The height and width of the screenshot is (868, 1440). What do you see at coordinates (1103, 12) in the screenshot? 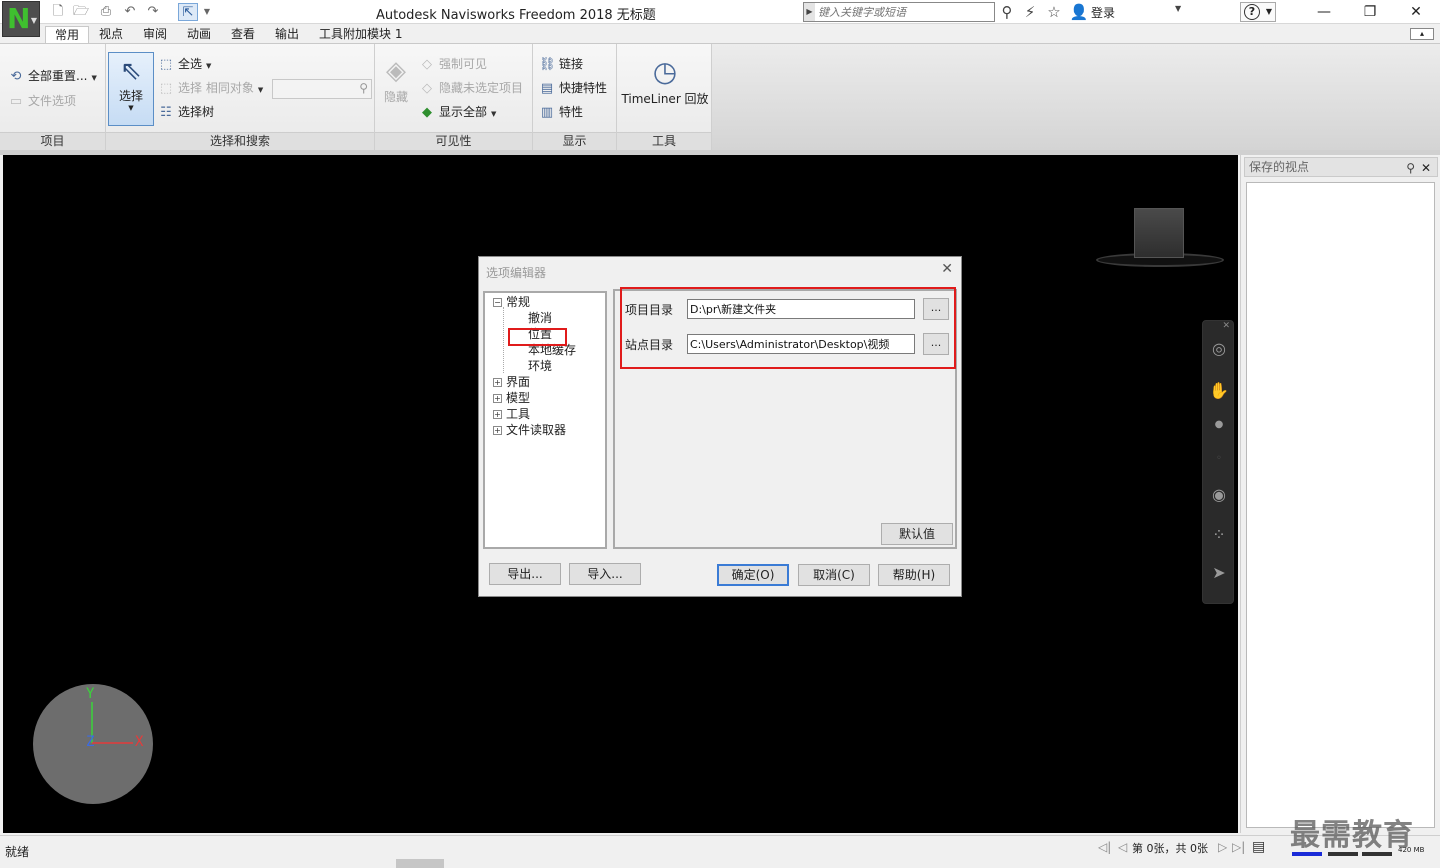
I see `login-label: 登录` at bounding box center [1103, 12].